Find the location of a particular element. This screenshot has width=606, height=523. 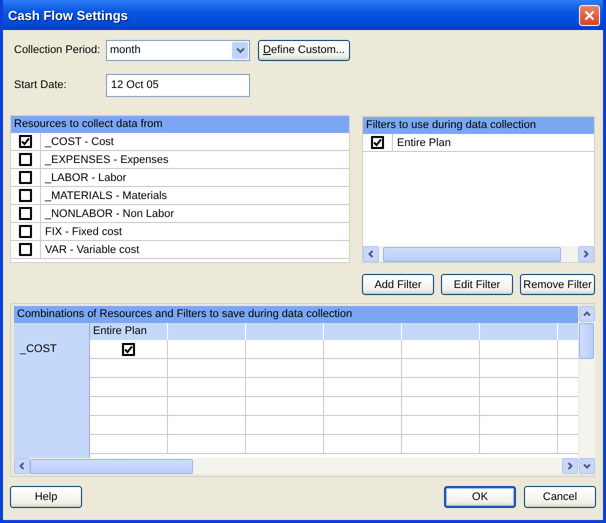

dialog-button: OK is located at coordinates (480, 497).